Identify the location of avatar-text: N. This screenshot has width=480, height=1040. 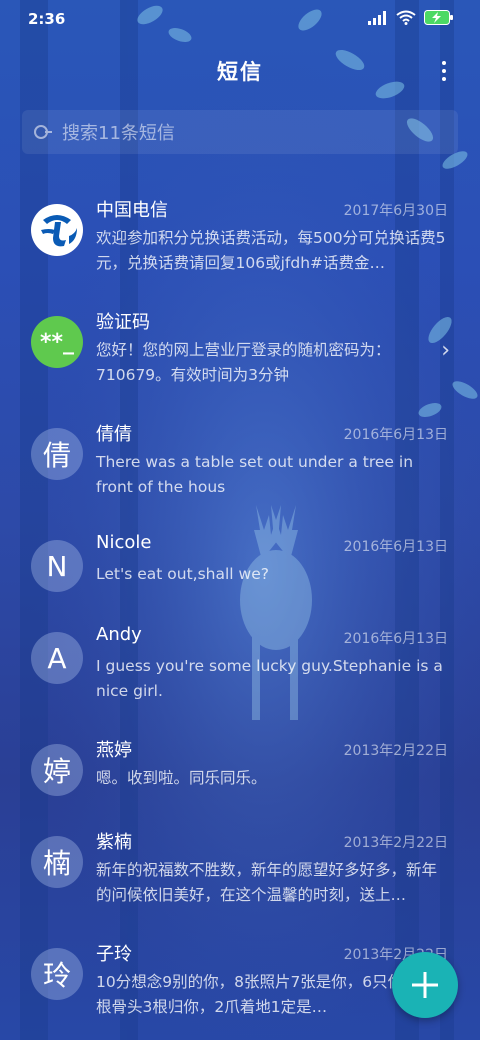
(57, 566).